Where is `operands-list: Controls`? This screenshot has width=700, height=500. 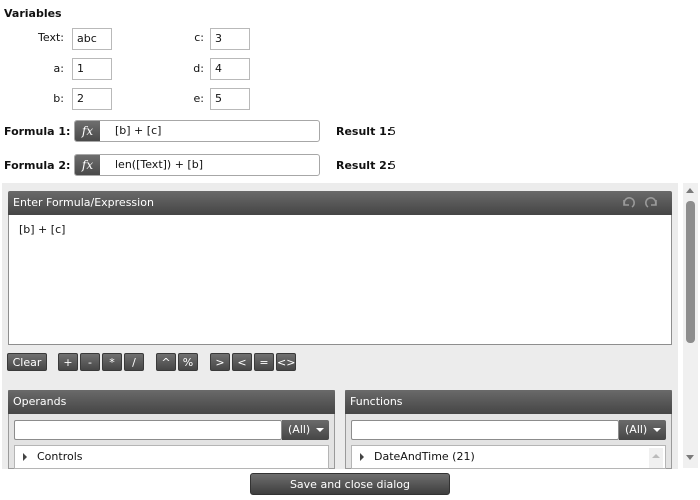 operands-list: Controls is located at coordinates (171, 457).